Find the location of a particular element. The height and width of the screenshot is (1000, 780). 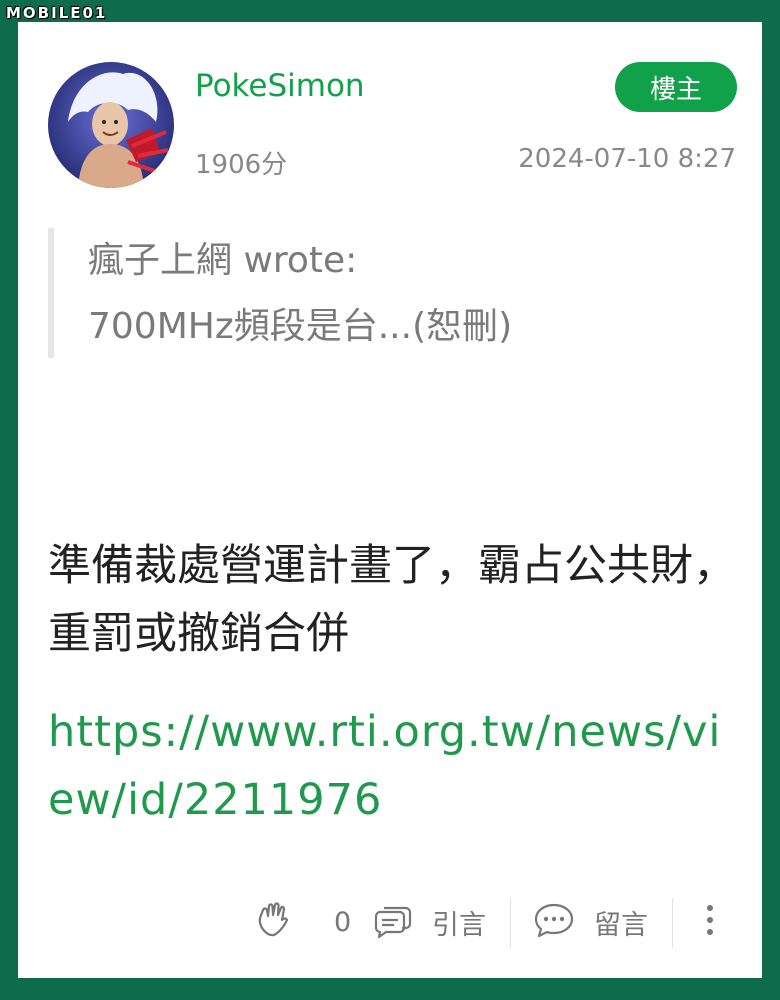

comment-button: 留言 is located at coordinates (590, 922).